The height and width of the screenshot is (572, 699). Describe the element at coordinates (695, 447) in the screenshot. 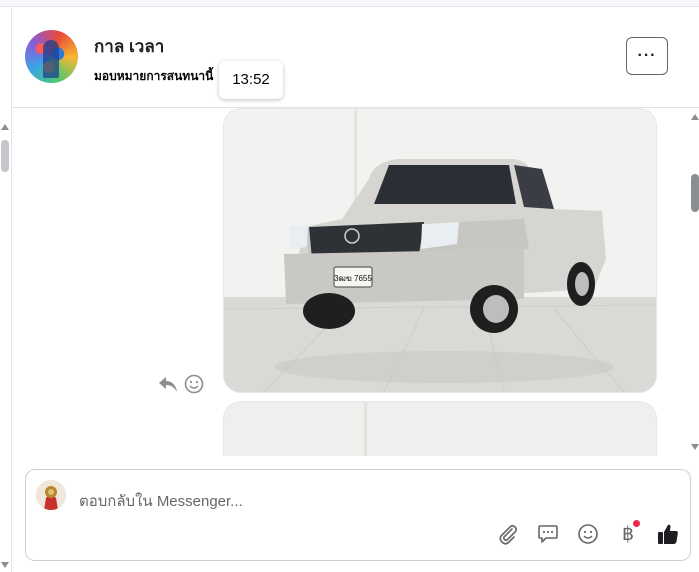

I see `thread-scroll-down-arrow` at that location.